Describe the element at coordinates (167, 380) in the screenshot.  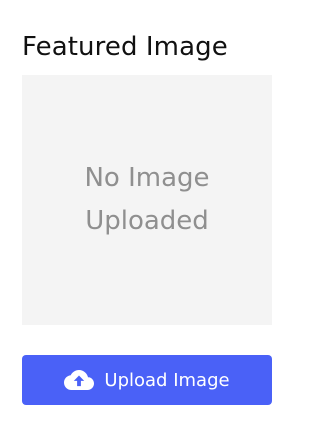
I see `upload-button-label: Upload Image` at that location.